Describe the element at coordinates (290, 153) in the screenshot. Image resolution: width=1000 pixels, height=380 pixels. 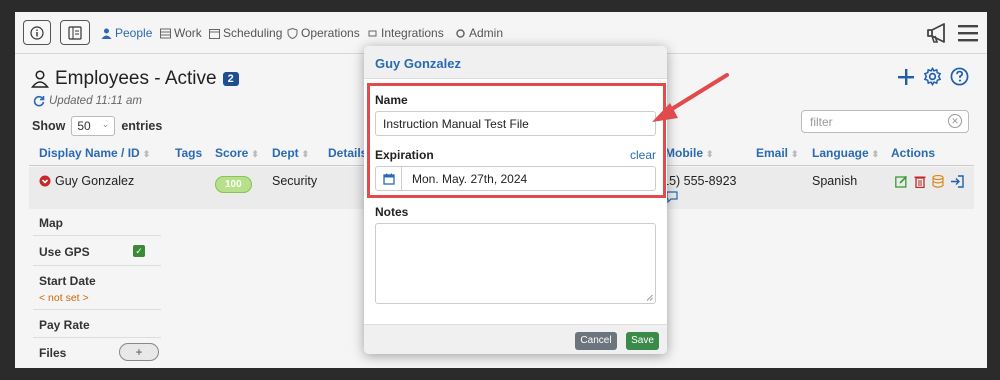
I see `col-dept: Dept ⬍` at that location.